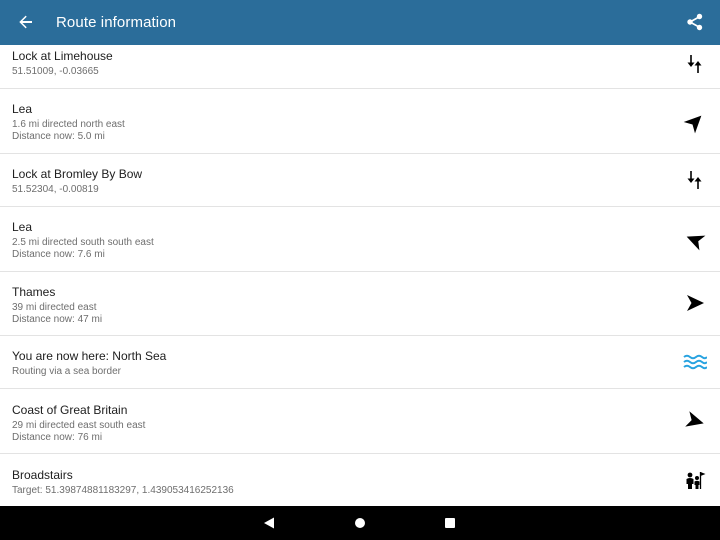 The height and width of the screenshot is (540, 720). I want to click on back-button, so click(26, 22).